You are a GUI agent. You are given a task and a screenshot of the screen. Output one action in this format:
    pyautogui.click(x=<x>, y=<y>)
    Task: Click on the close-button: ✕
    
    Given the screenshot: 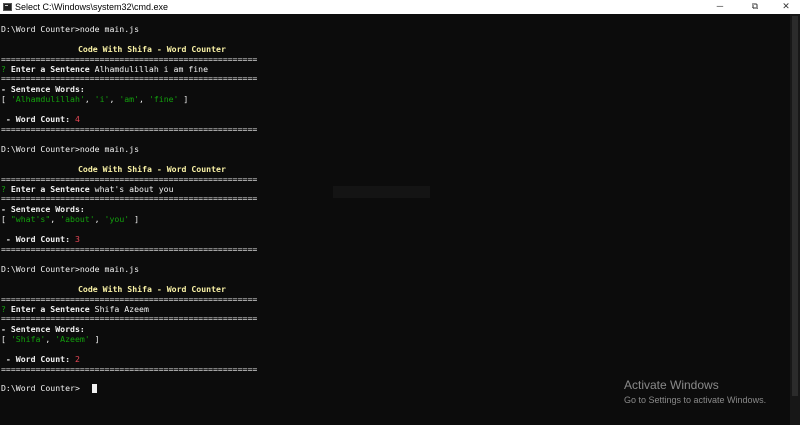 What is the action you would take?
    pyautogui.click(x=786, y=7)
    